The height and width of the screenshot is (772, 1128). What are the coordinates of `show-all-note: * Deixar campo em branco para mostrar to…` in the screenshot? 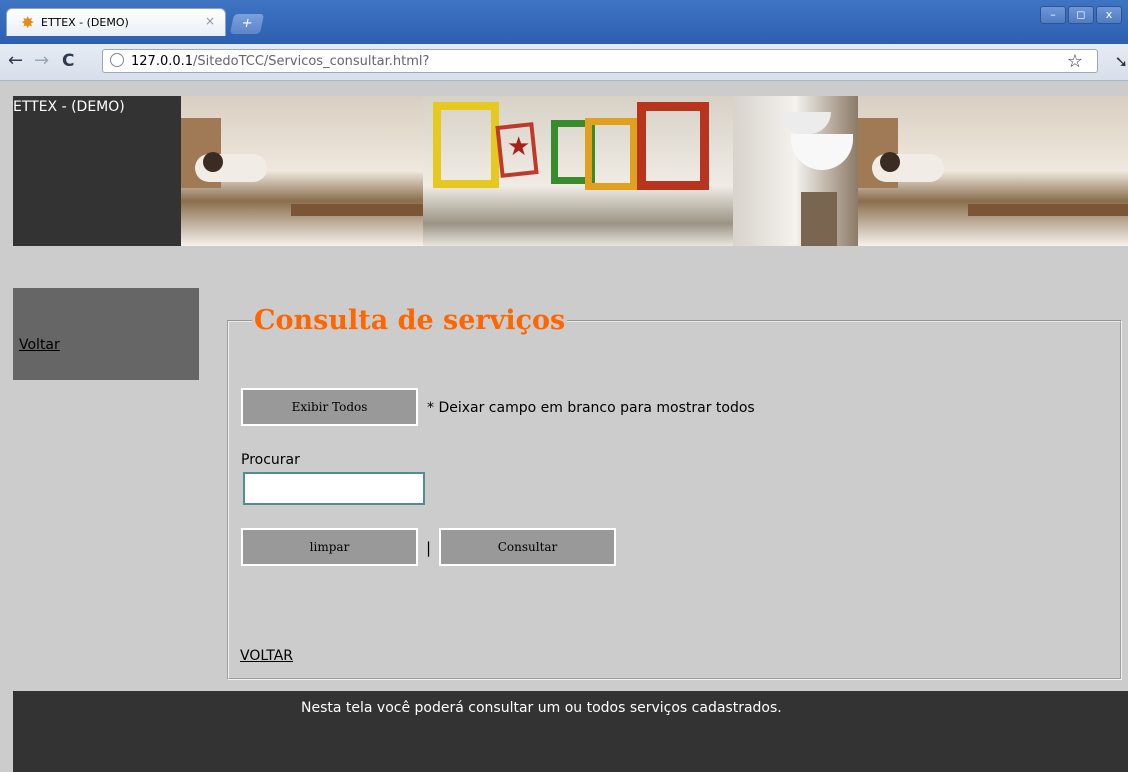 It's located at (591, 408).